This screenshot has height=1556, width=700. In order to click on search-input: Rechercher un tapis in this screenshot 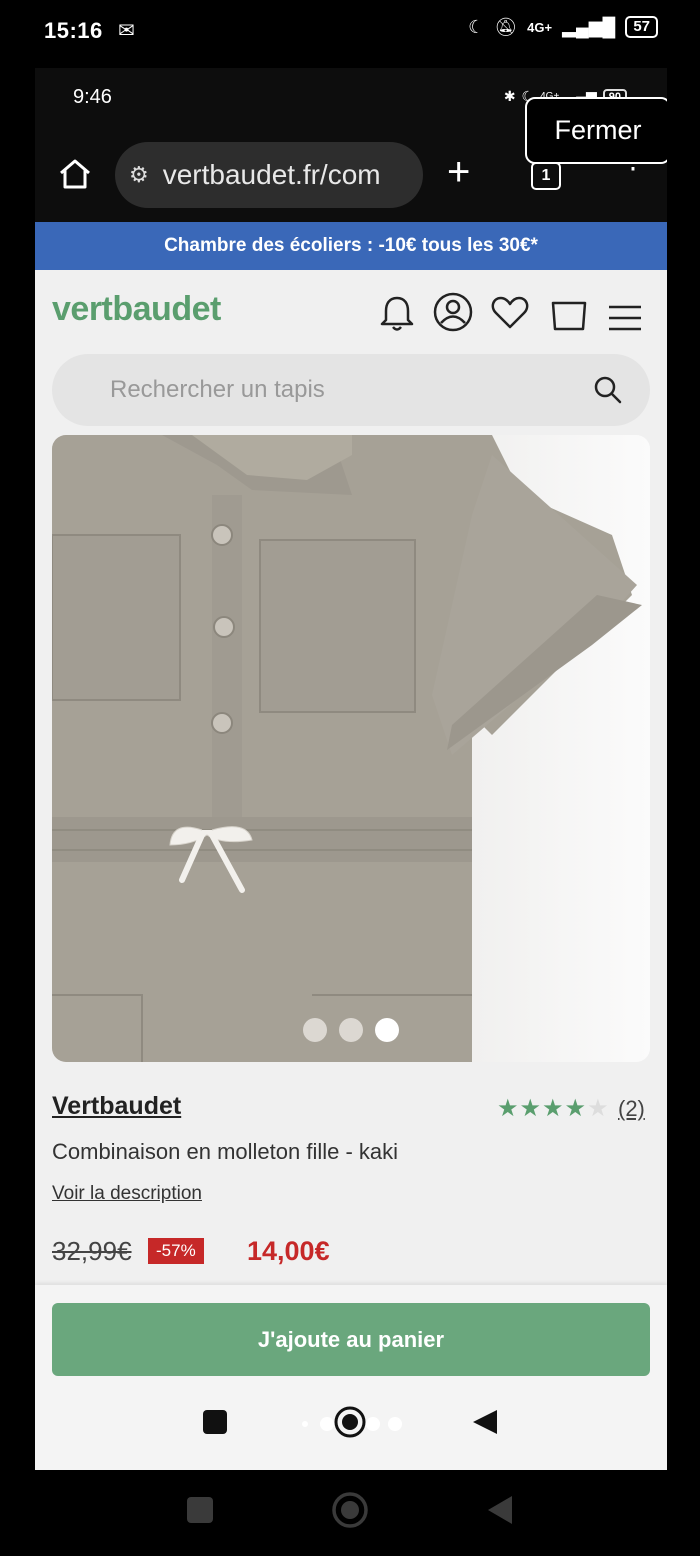, I will do `click(351, 390)`.